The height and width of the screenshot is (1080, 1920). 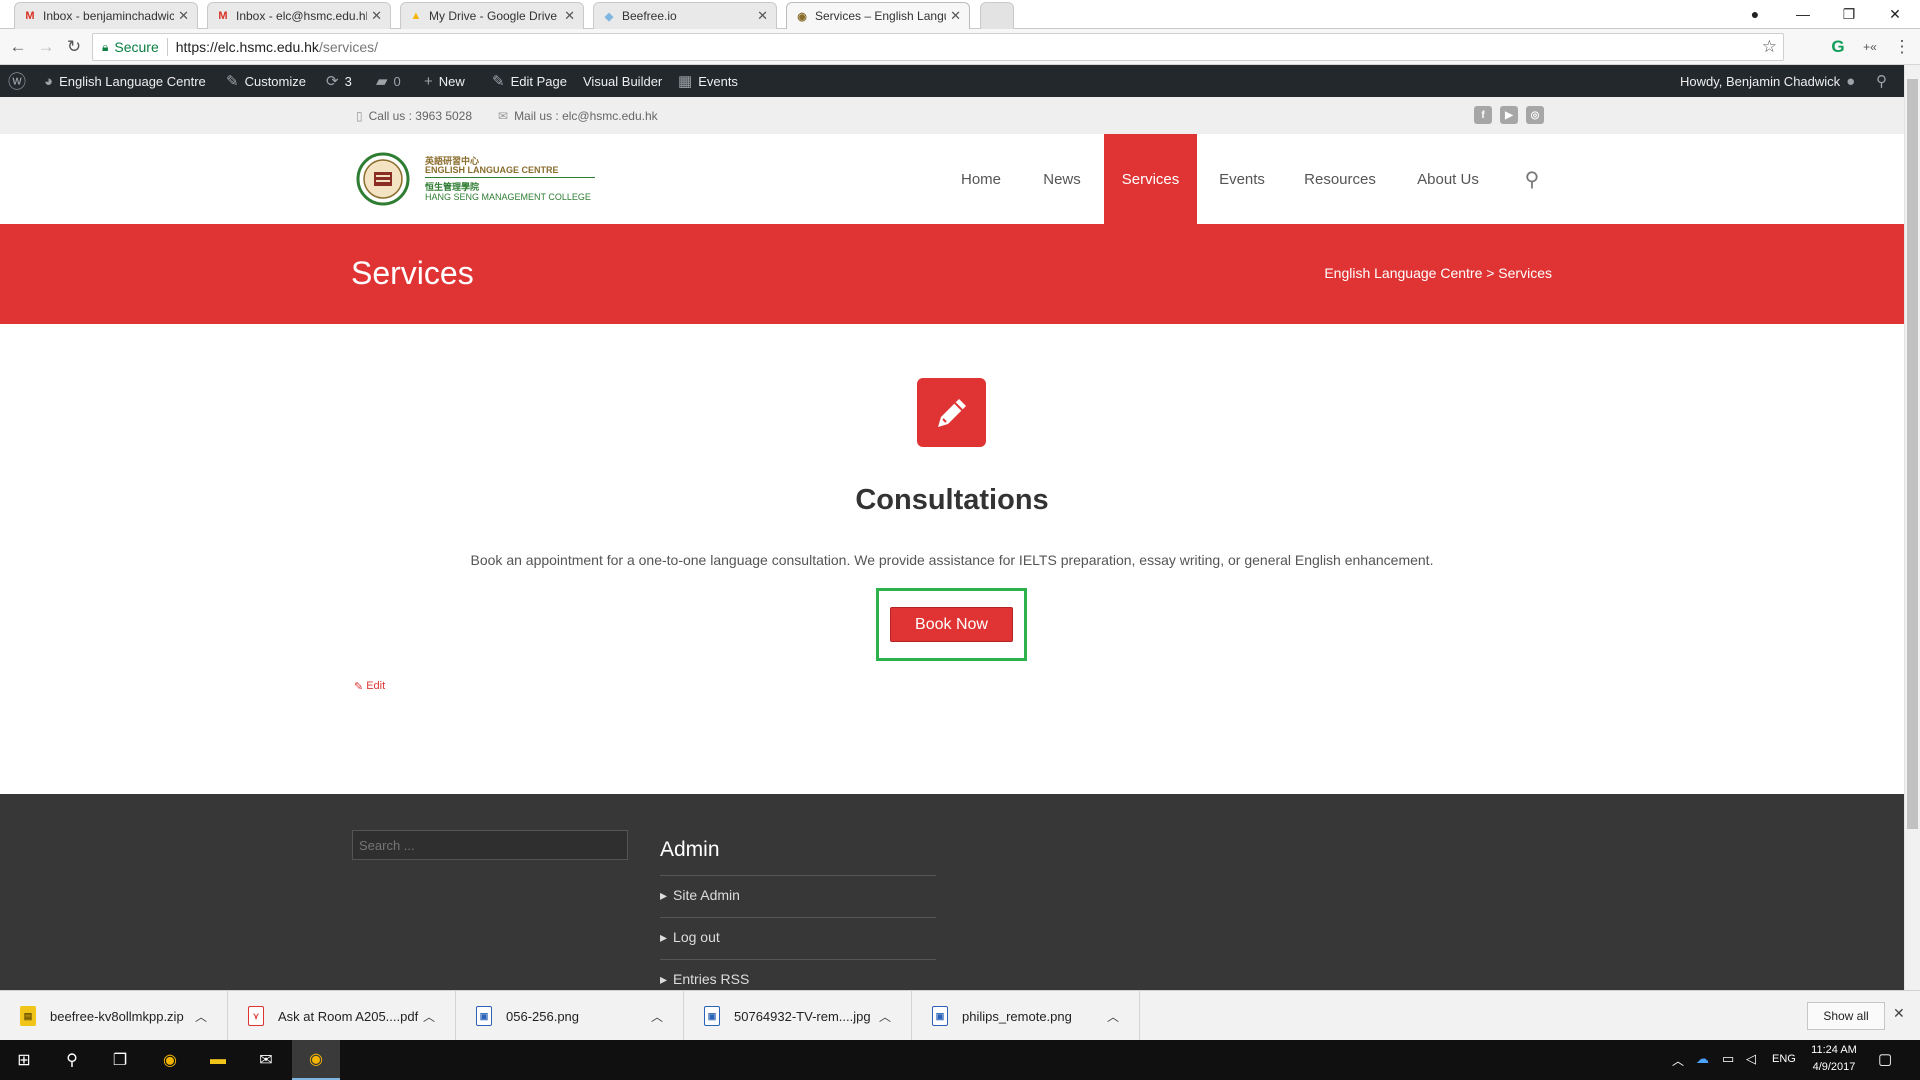 What do you see at coordinates (170, 1060) in the screenshot?
I see `chrome-icon: ◉` at bounding box center [170, 1060].